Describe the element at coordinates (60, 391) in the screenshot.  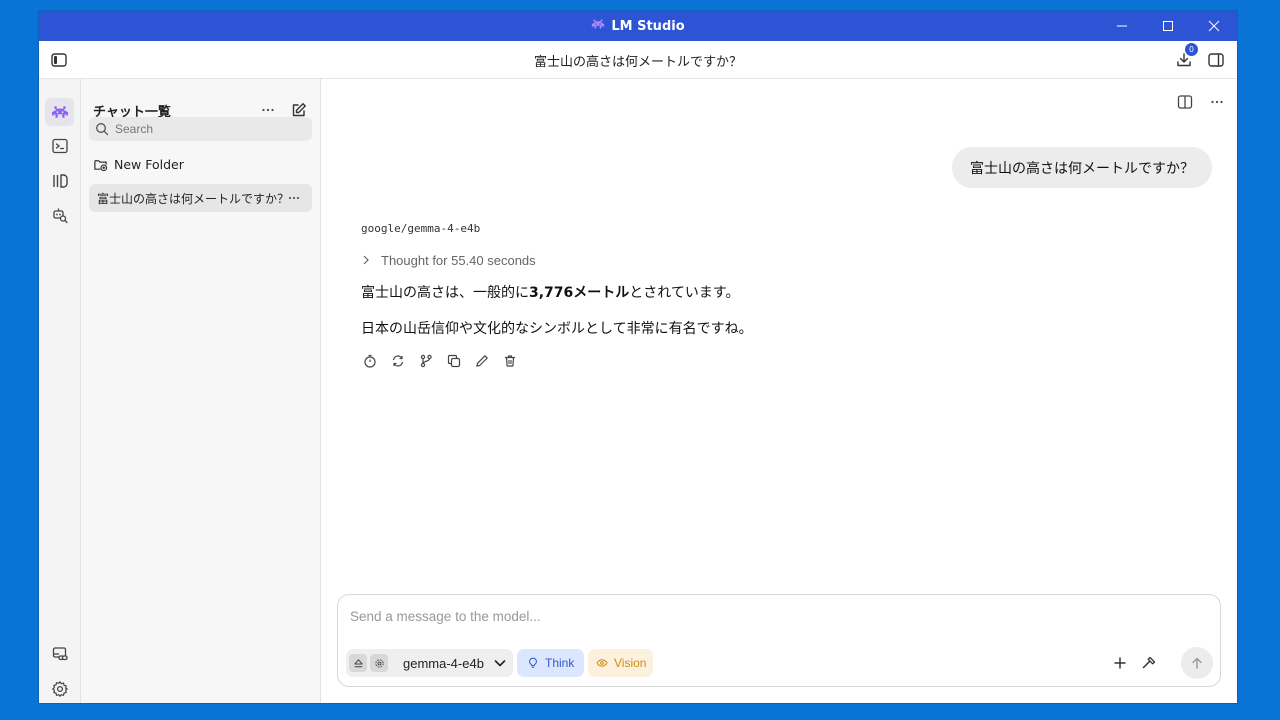
I see `nav-rail` at that location.